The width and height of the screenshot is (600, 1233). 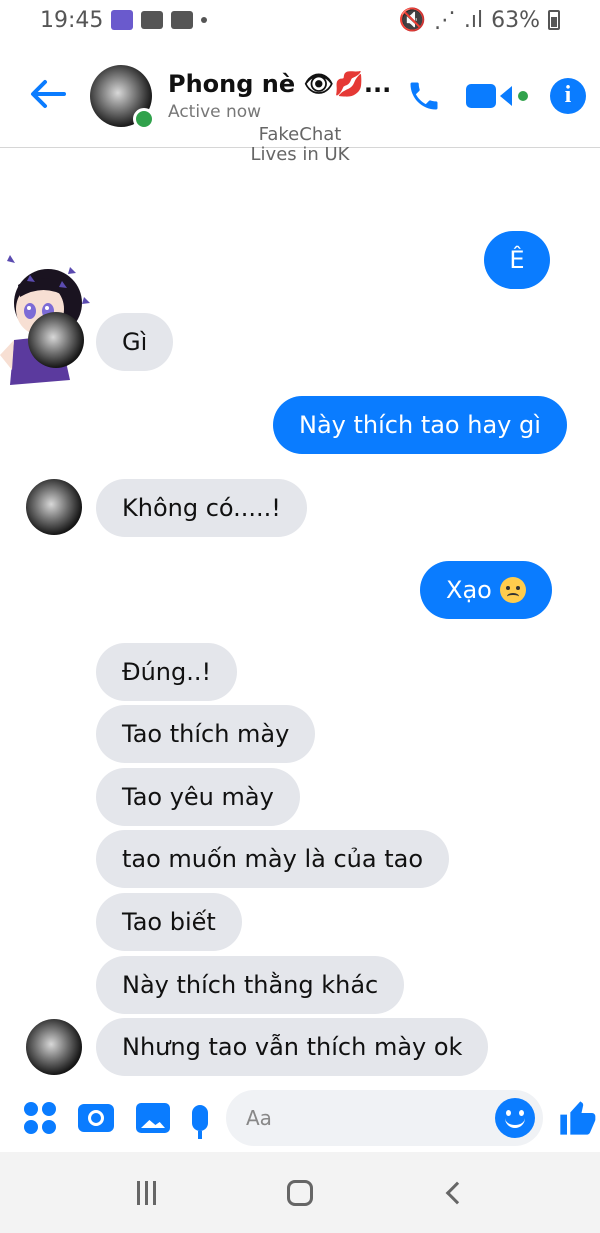 I want to click on message-text: Nhưng tao vẫn thích mày ok, so click(x=292, y=1047).